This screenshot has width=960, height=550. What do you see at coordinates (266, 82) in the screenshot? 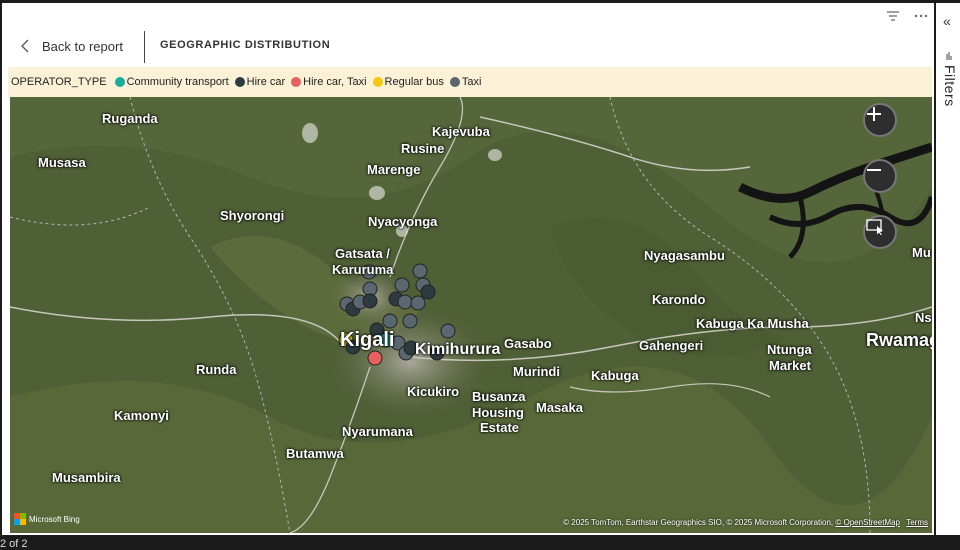
I see `legend-label: Hire car` at bounding box center [266, 82].